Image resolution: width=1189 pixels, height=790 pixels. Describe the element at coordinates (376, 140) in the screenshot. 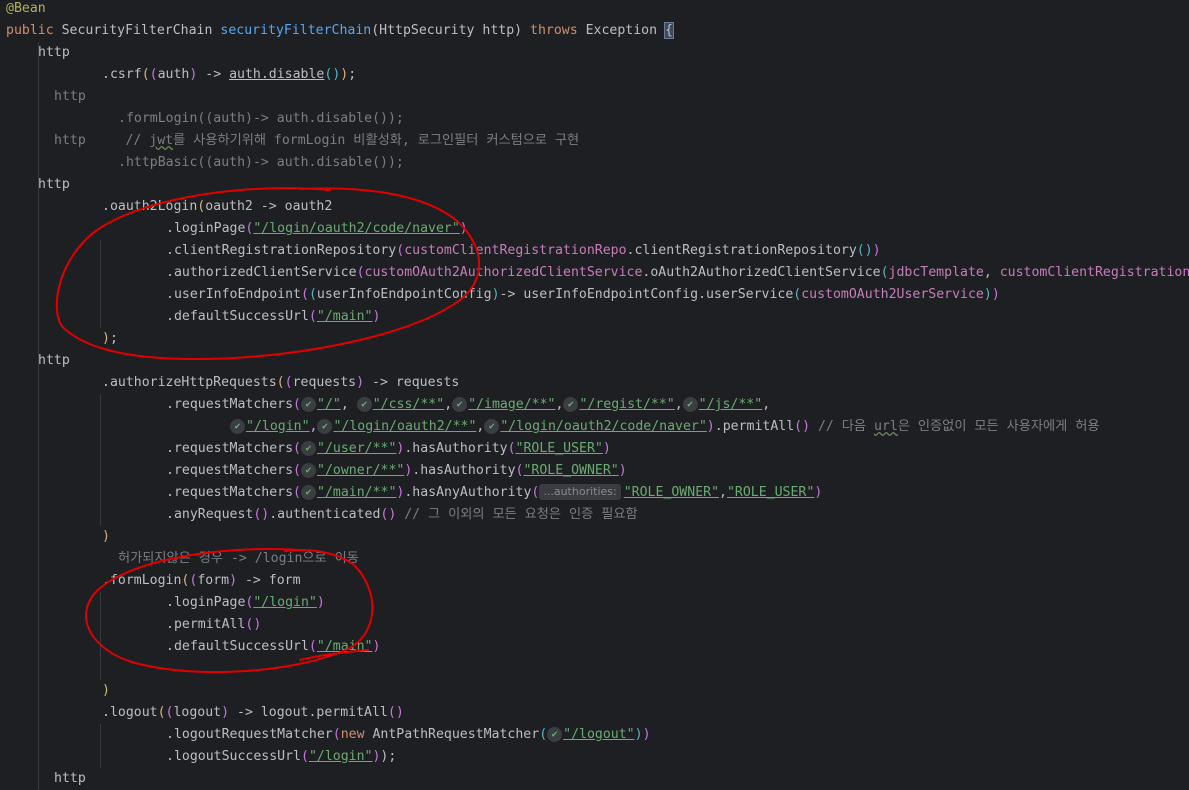

I see `code-token: 를 사용하기위해 formLogin 비활성화, 로그인필터 커스텀으로 구현` at that location.